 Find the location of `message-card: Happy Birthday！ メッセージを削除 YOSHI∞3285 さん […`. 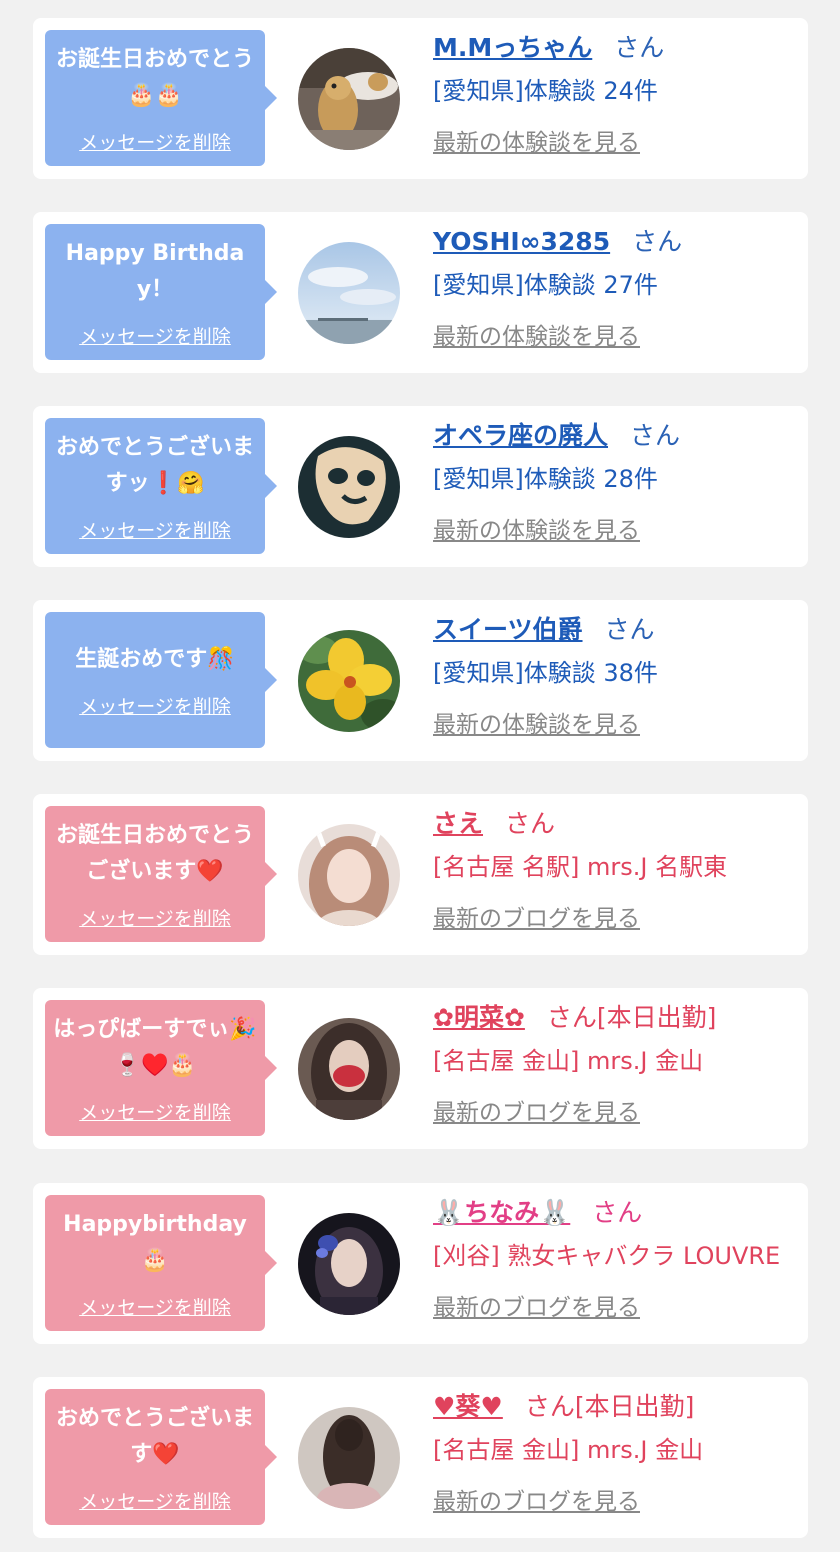

message-card: Happy Birthday！ メッセージを削除 YOSHI∞3285 さん [… is located at coordinates (420, 292).